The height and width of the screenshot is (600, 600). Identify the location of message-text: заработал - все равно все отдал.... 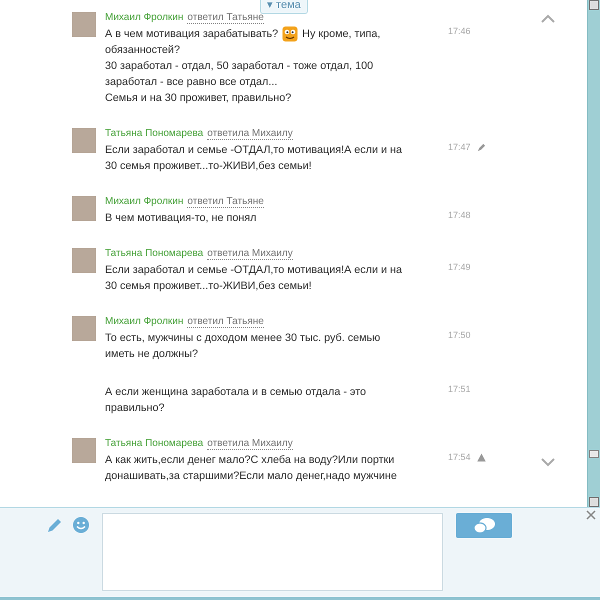
(191, 82).